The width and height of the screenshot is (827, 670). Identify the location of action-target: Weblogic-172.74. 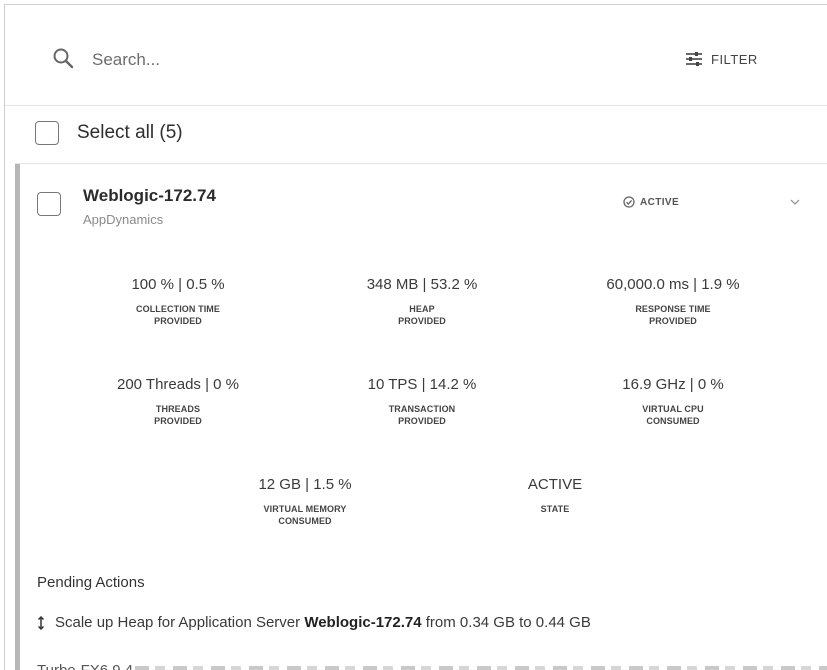
(363, 622).